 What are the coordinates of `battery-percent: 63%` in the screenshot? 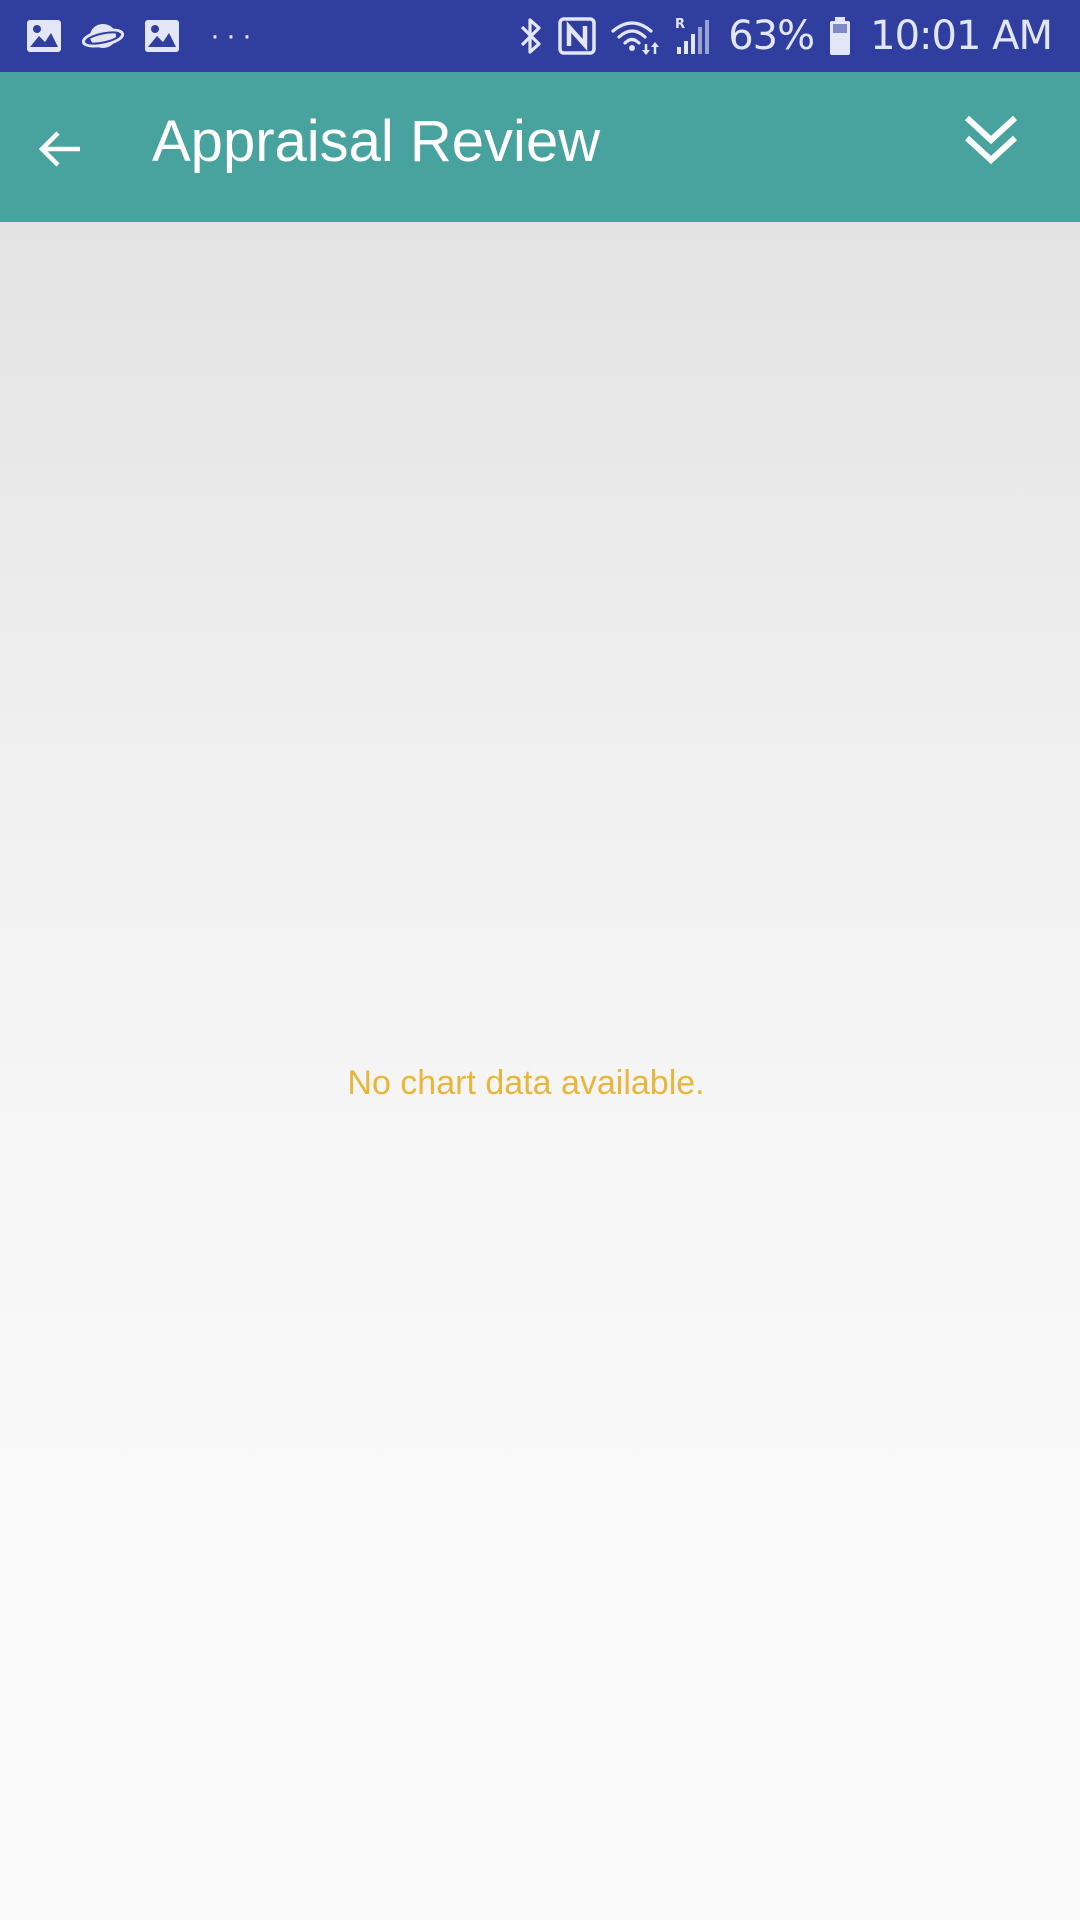 It's located at (771, 36).